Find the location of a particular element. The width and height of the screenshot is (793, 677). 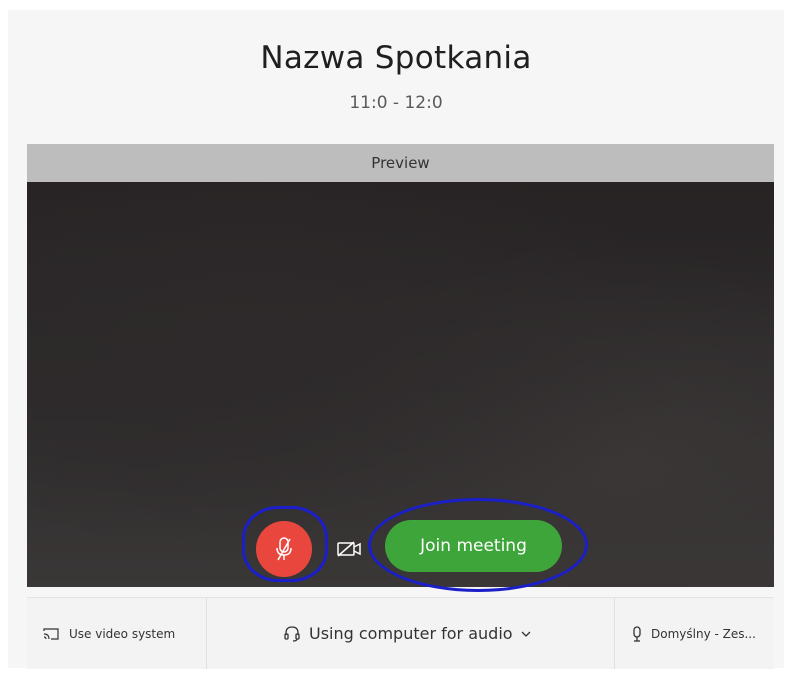

headset-icon is located at coordinates (292, 634).